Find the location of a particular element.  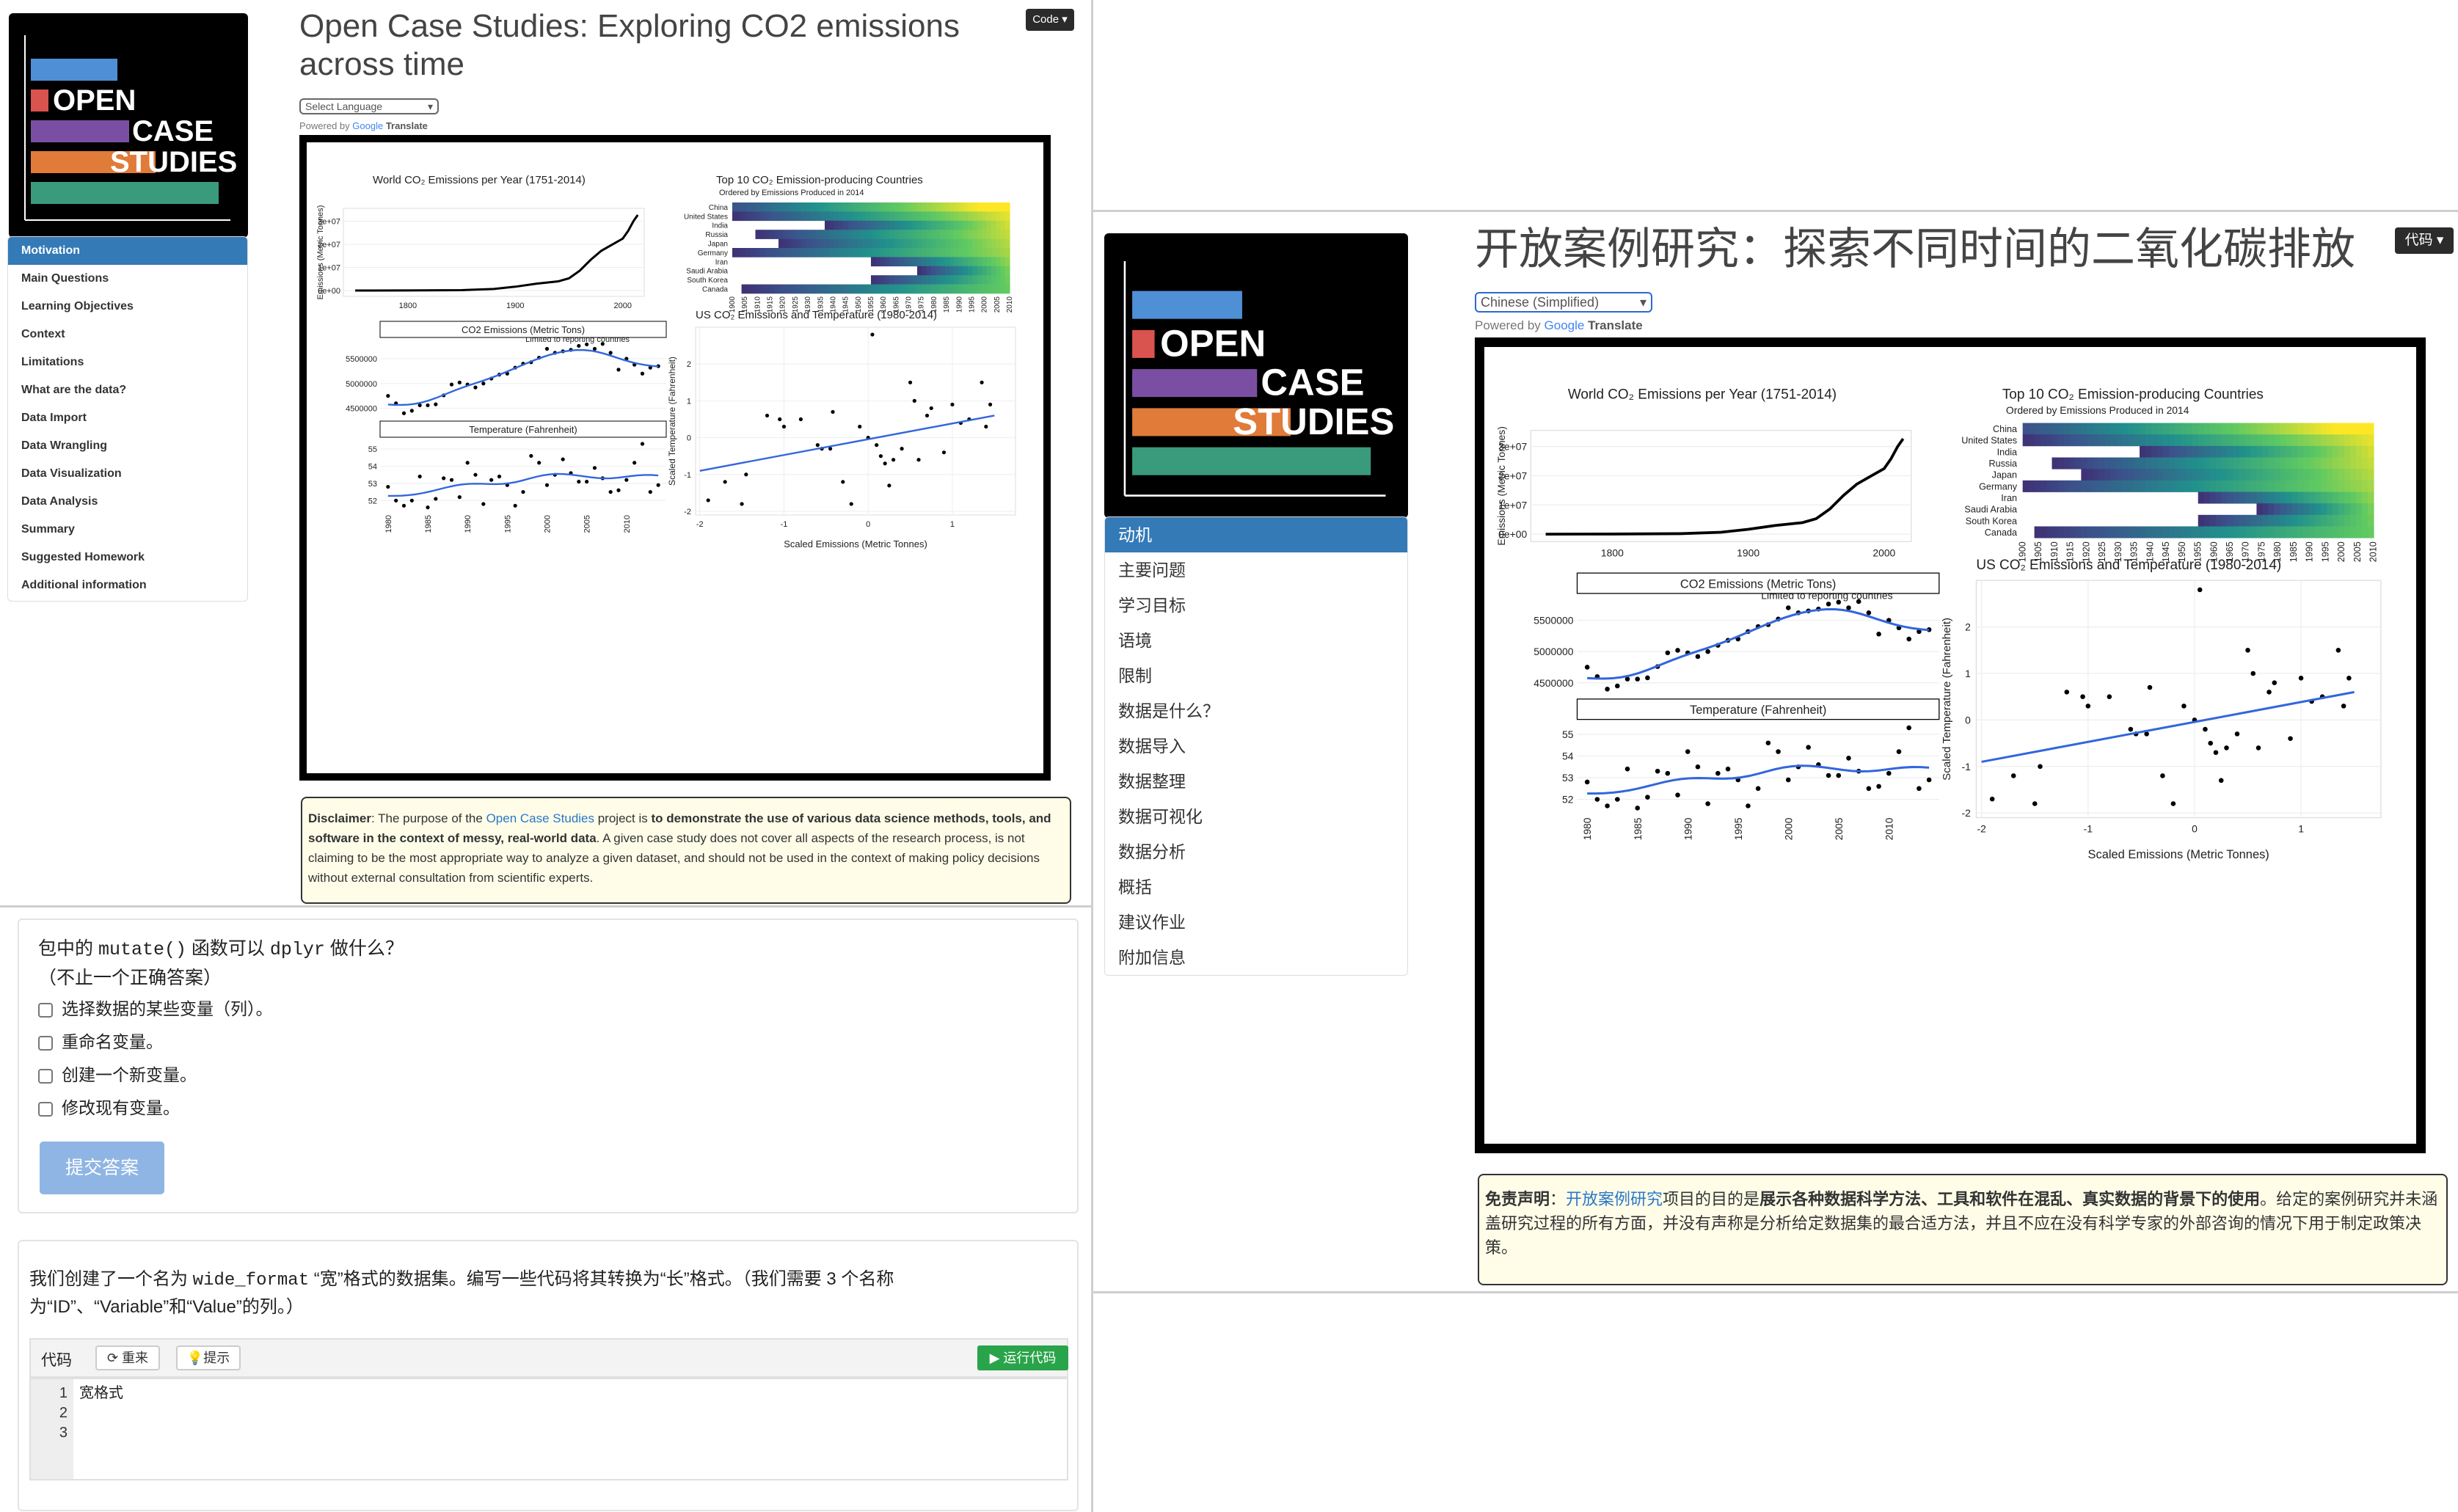

google-translate-attribution-zh: Powered by Google Translate is located at coordinates (1559, 325).